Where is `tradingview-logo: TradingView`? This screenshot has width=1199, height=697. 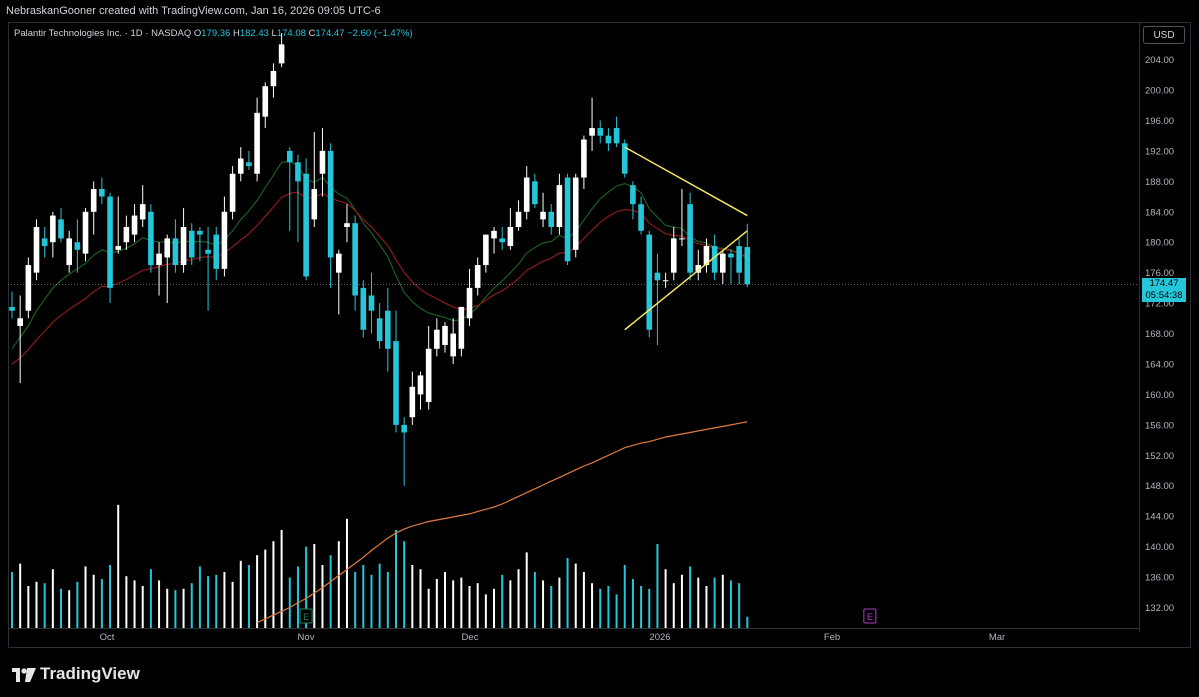 tradingview-logo: TradingView is located at coordinates (76, 674).